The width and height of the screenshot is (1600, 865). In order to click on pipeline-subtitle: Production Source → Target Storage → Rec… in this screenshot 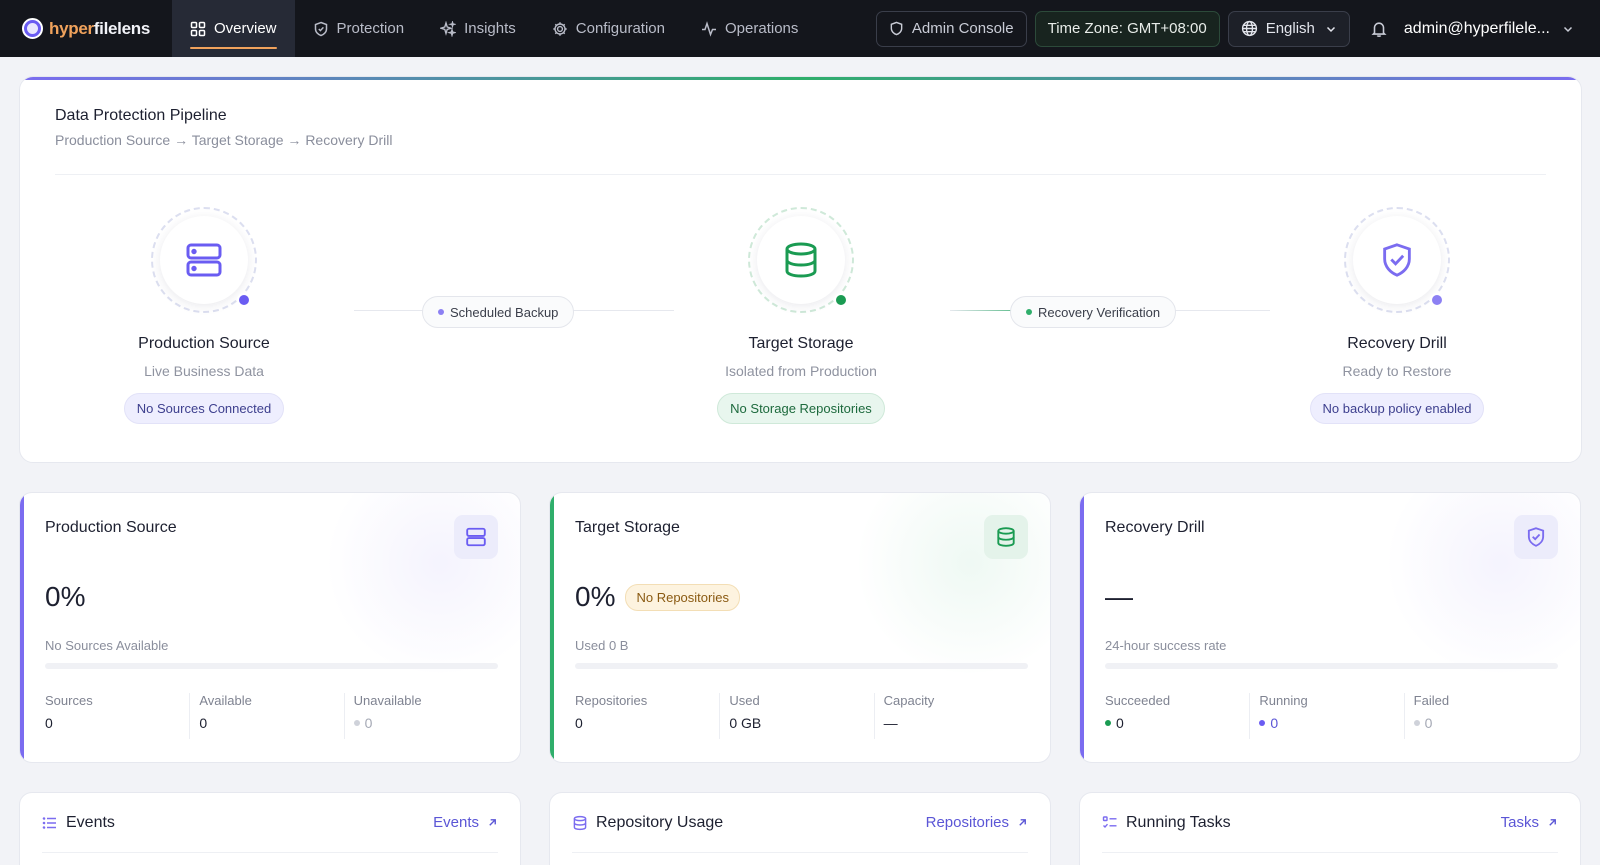, I will do `click(224, 140)`.